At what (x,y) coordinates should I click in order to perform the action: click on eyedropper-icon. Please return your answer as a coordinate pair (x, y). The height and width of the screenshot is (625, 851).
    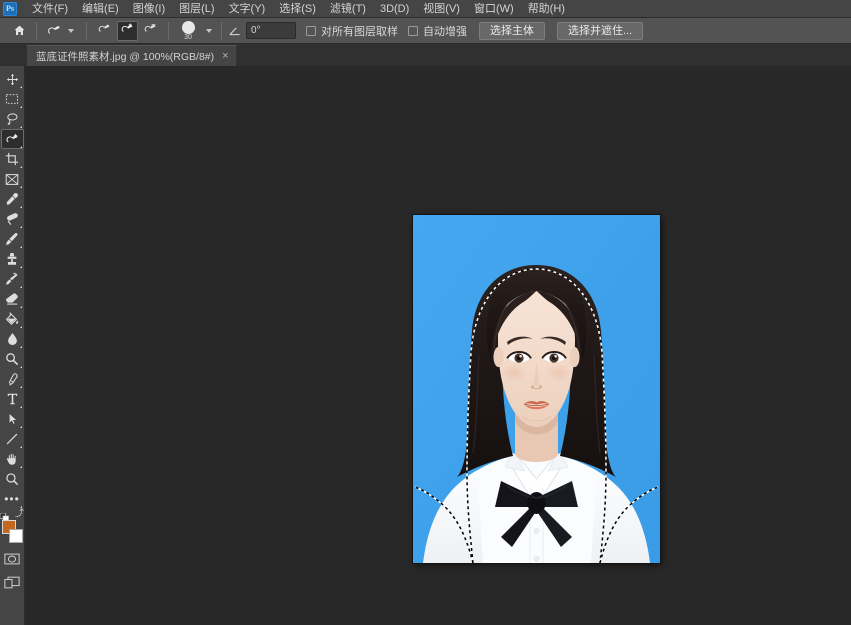
    Looking at the image, I should click on (12, 199).